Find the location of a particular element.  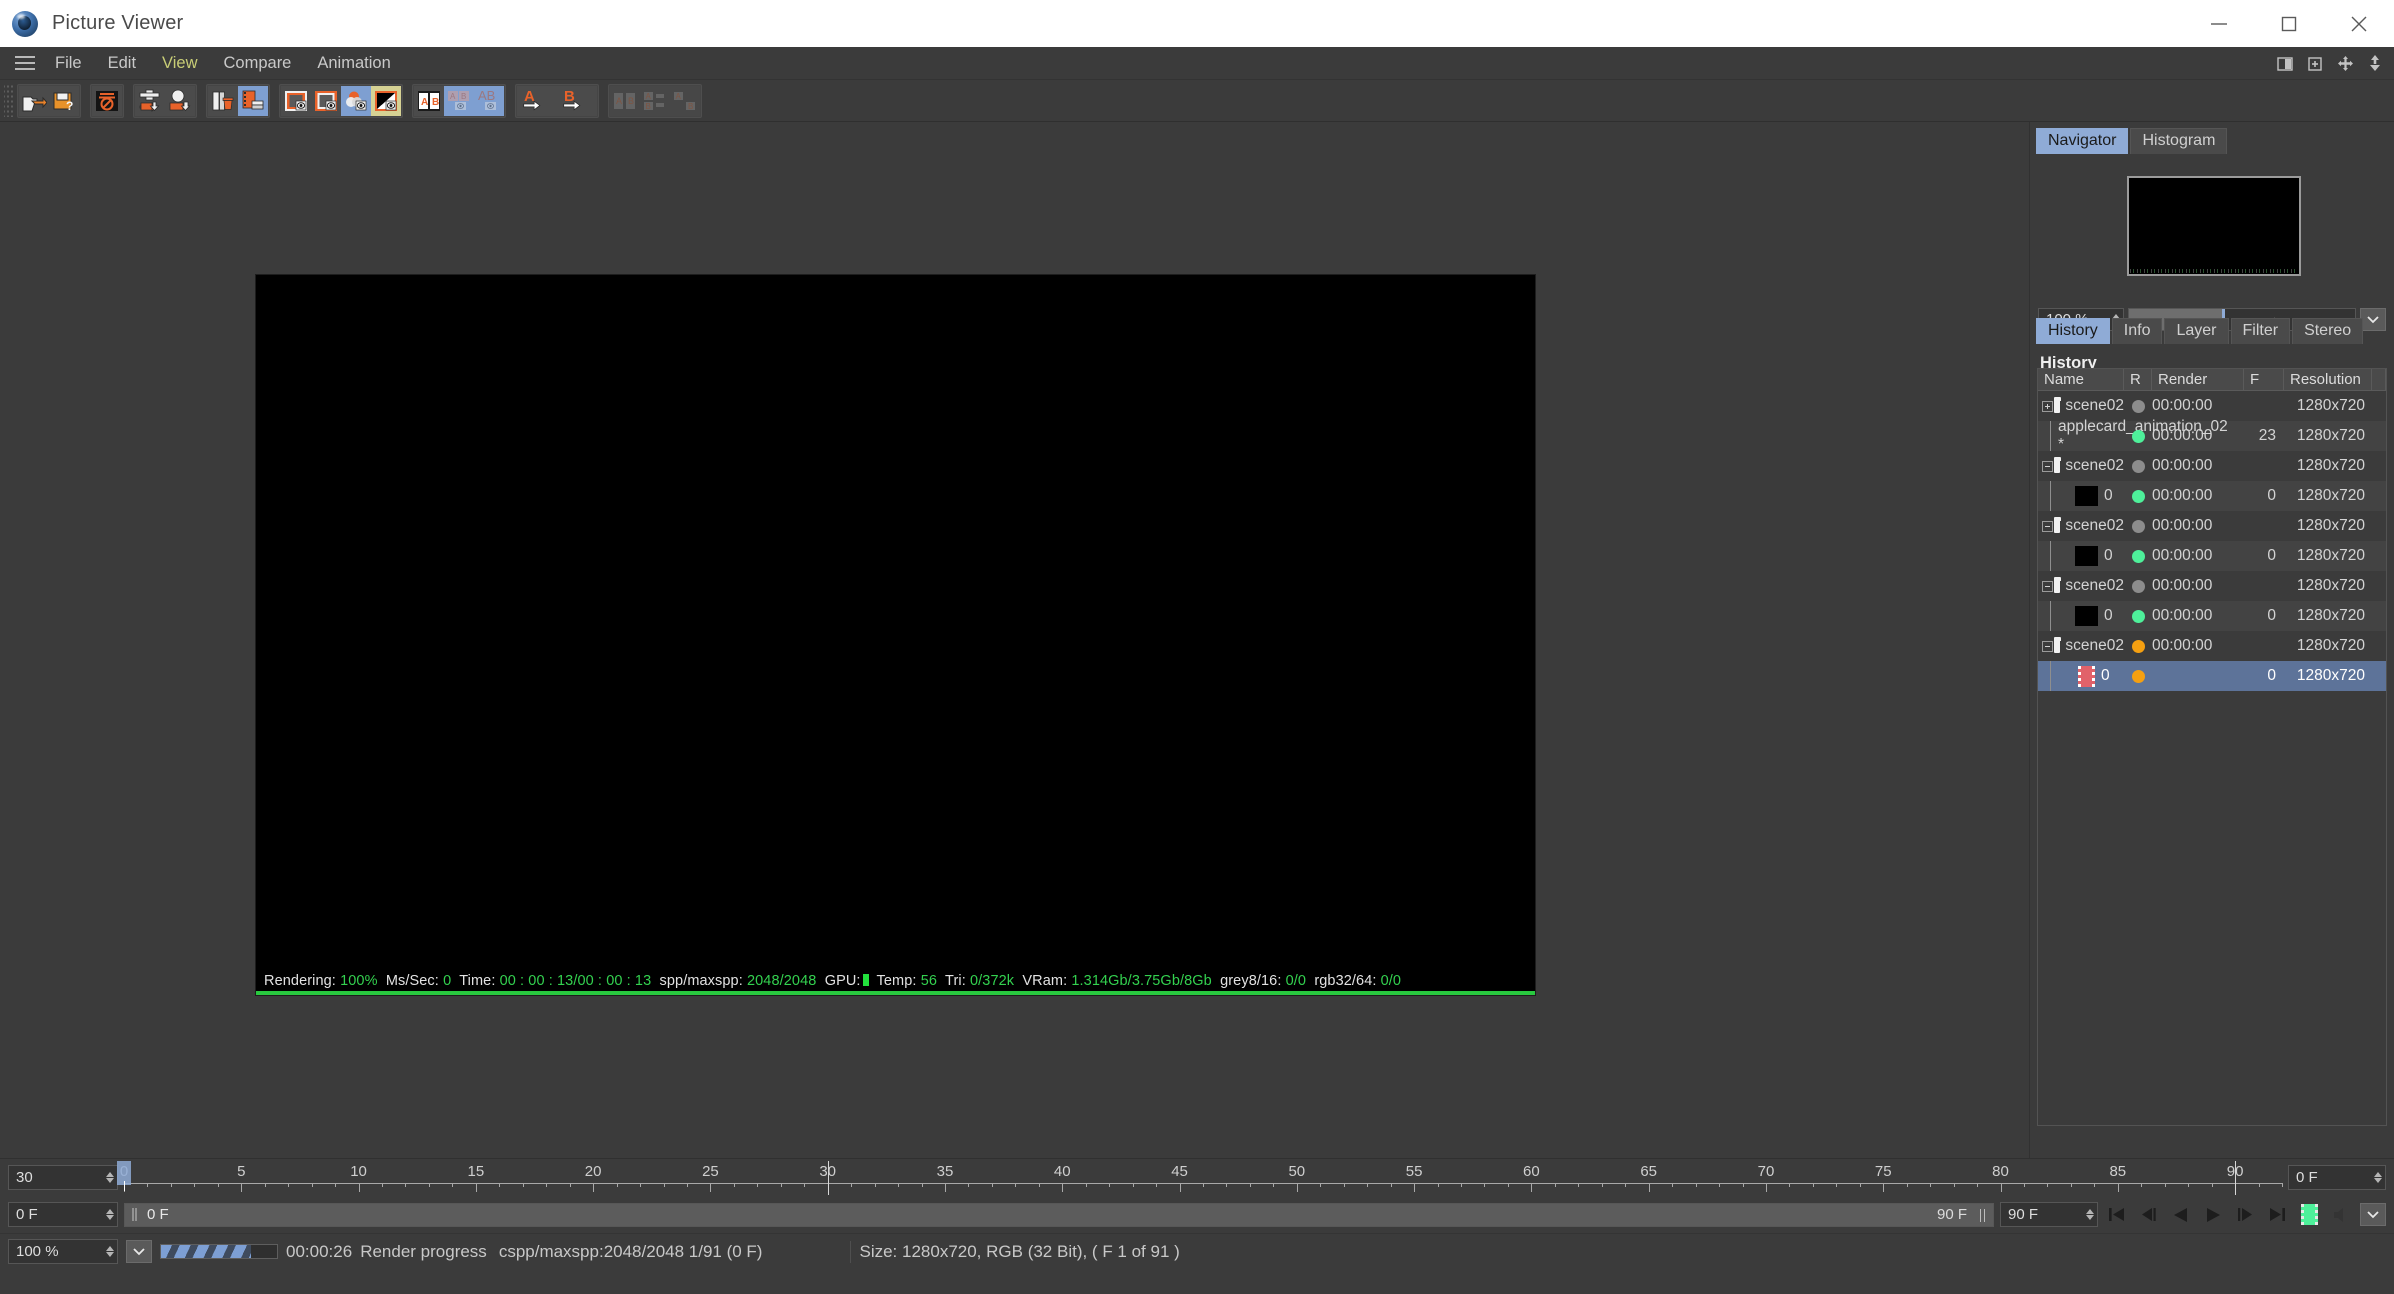

folder-icon is located at coordinates (2057, 404).